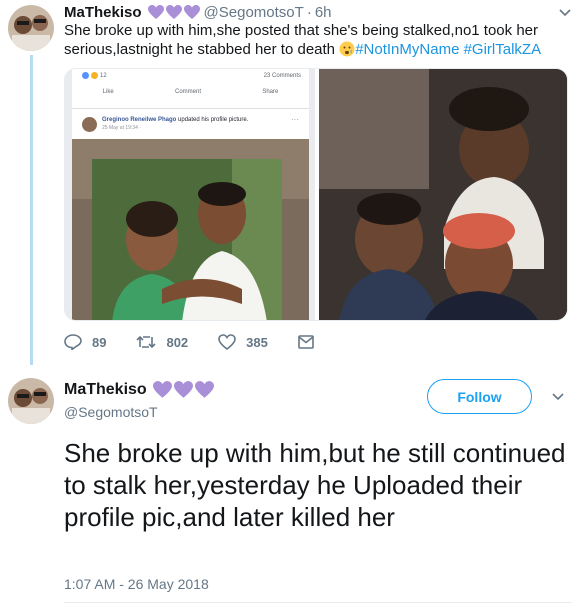  What do you see at coordinates (243, 342) in the screenshot?
I see `like-button: 385` at bounding box center [243, 342].